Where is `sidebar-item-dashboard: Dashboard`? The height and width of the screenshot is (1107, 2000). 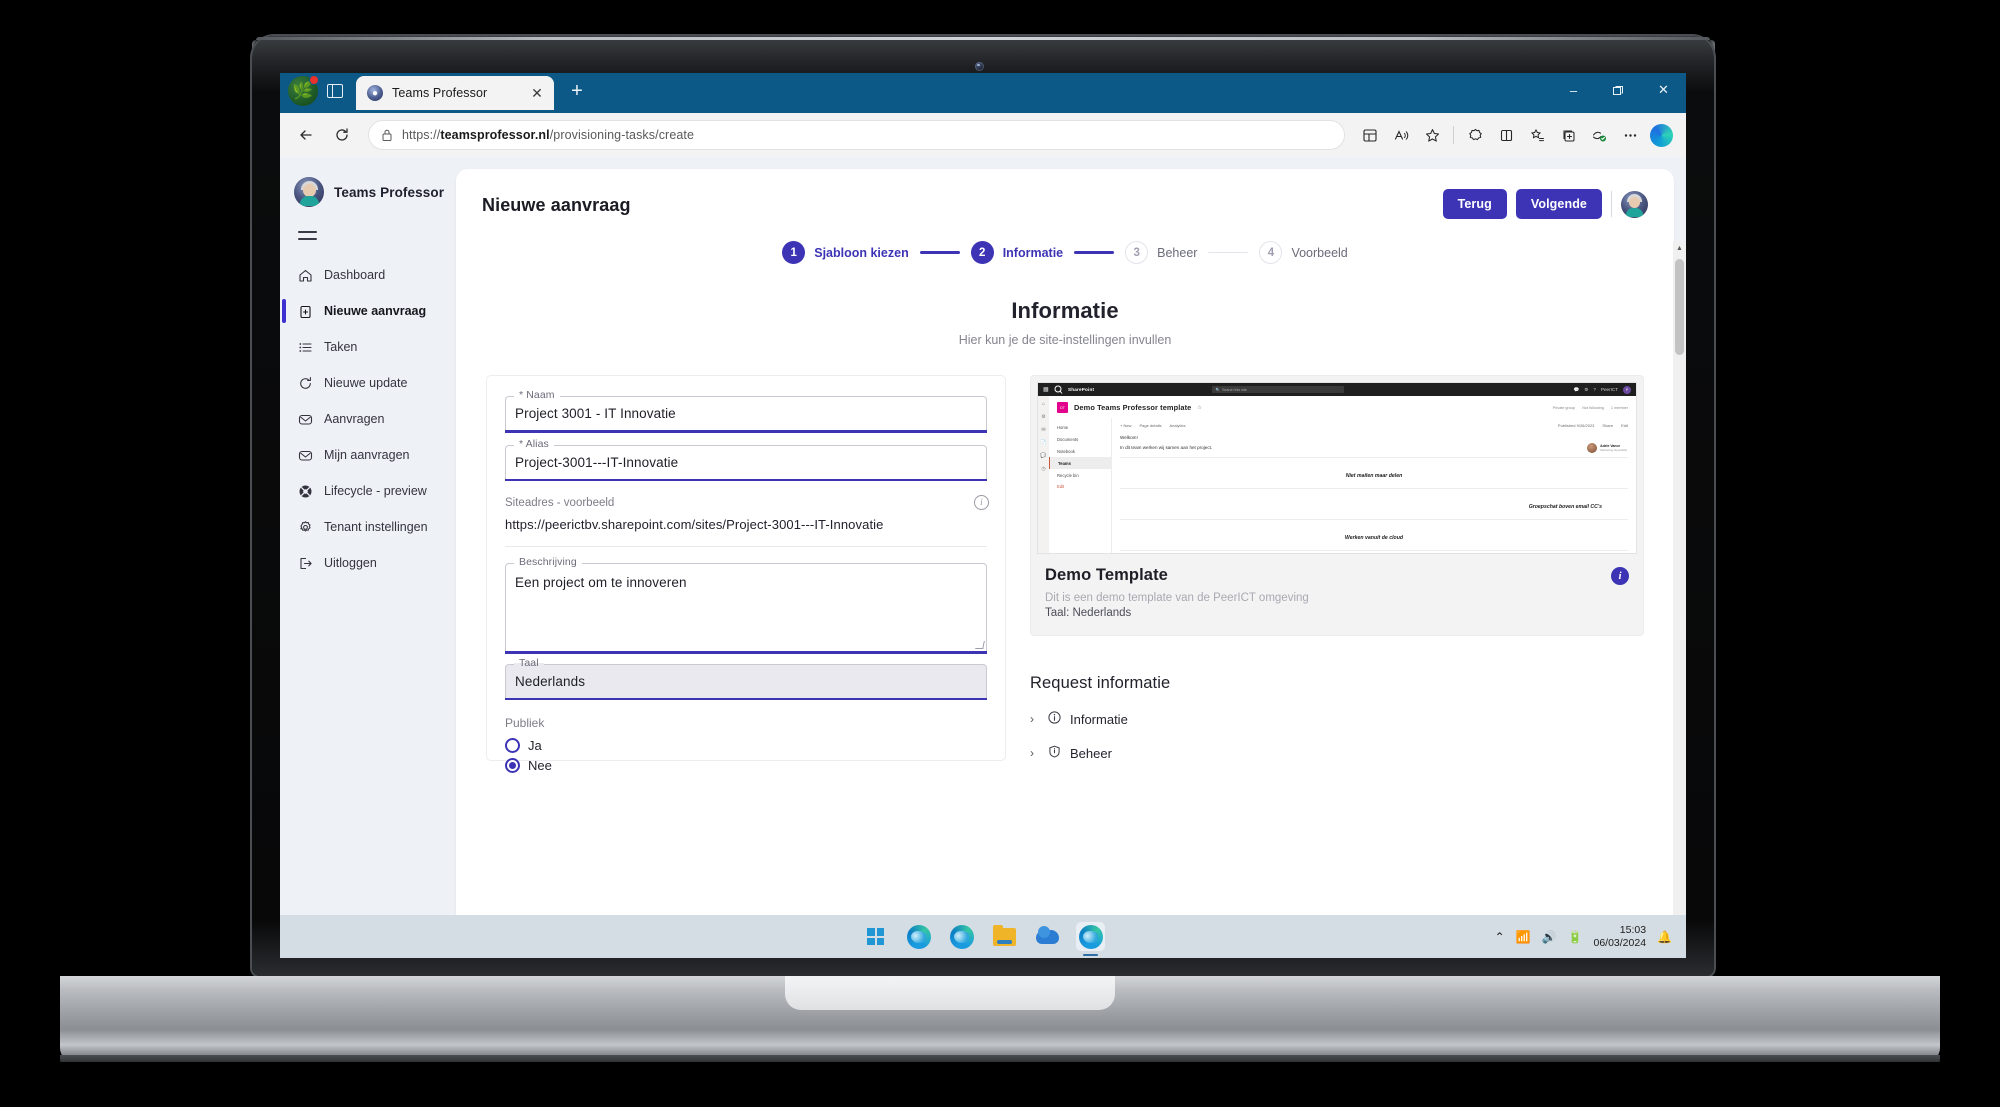
sidebar-item-dashboard: Dashboard is located at coordinates (366, 275).